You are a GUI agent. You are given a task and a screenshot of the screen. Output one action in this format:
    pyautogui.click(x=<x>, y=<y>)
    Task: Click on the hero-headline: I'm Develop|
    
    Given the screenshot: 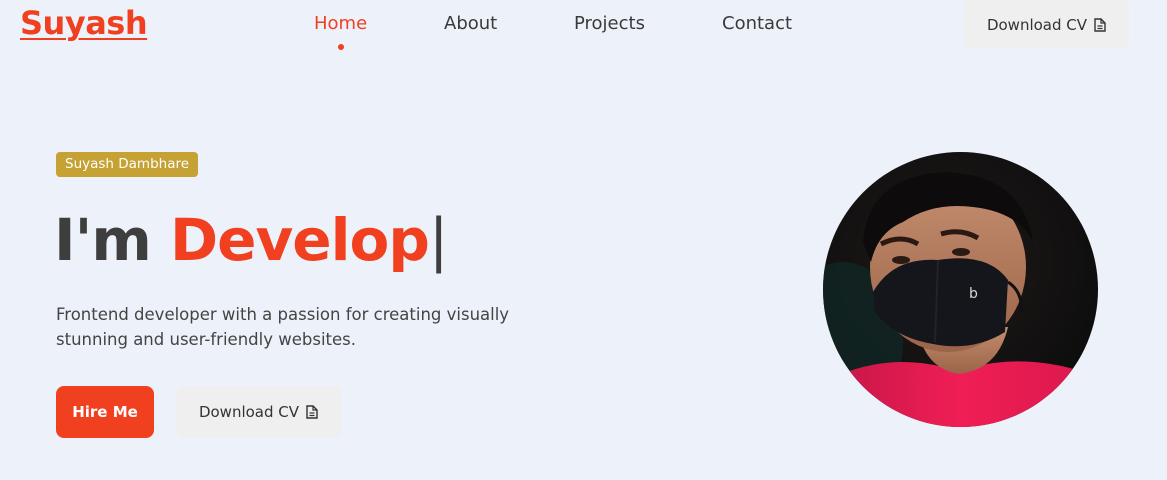 What is the action you would take?
    pyautogui.click(x=251, y=240)
    